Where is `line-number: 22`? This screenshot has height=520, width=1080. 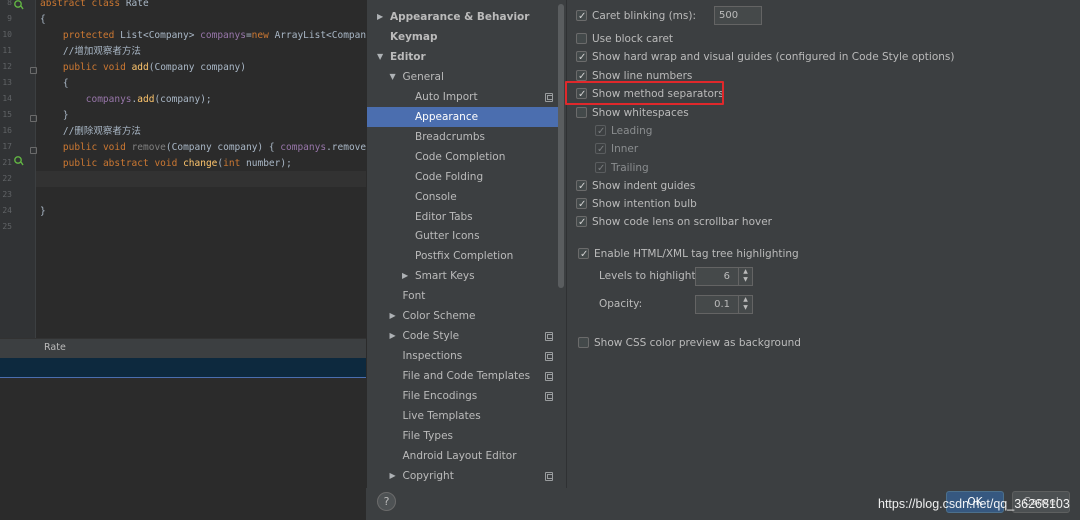 line-number: 22 is located at coordinates (7, 178).